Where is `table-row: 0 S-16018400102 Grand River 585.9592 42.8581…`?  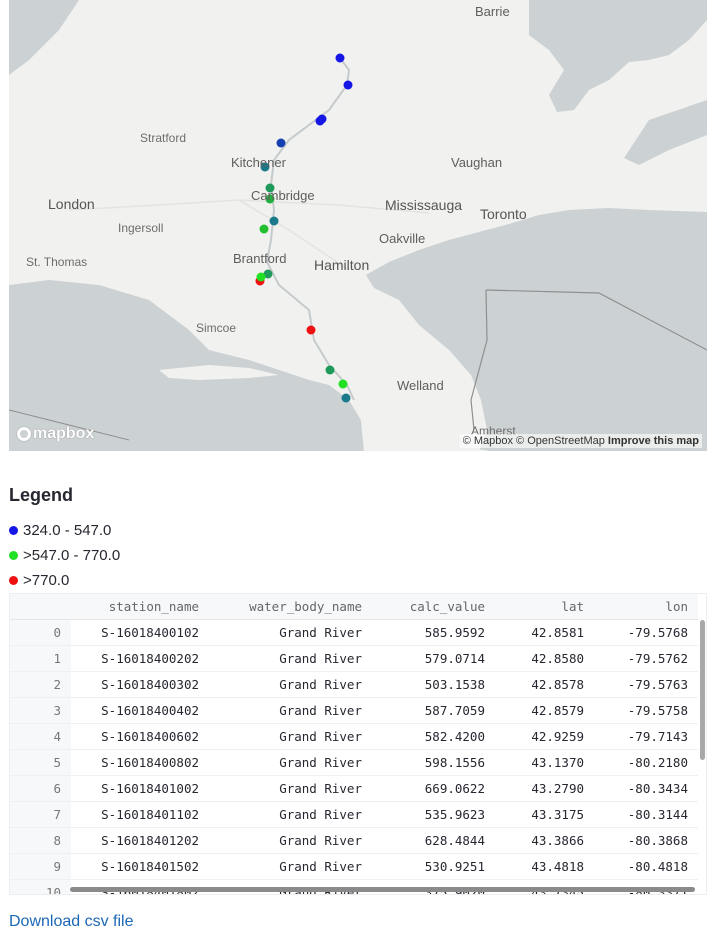 table-row: 0 S-16018400102 Grand River 585.9592 42.8581… is located at coordinates (354, 632).